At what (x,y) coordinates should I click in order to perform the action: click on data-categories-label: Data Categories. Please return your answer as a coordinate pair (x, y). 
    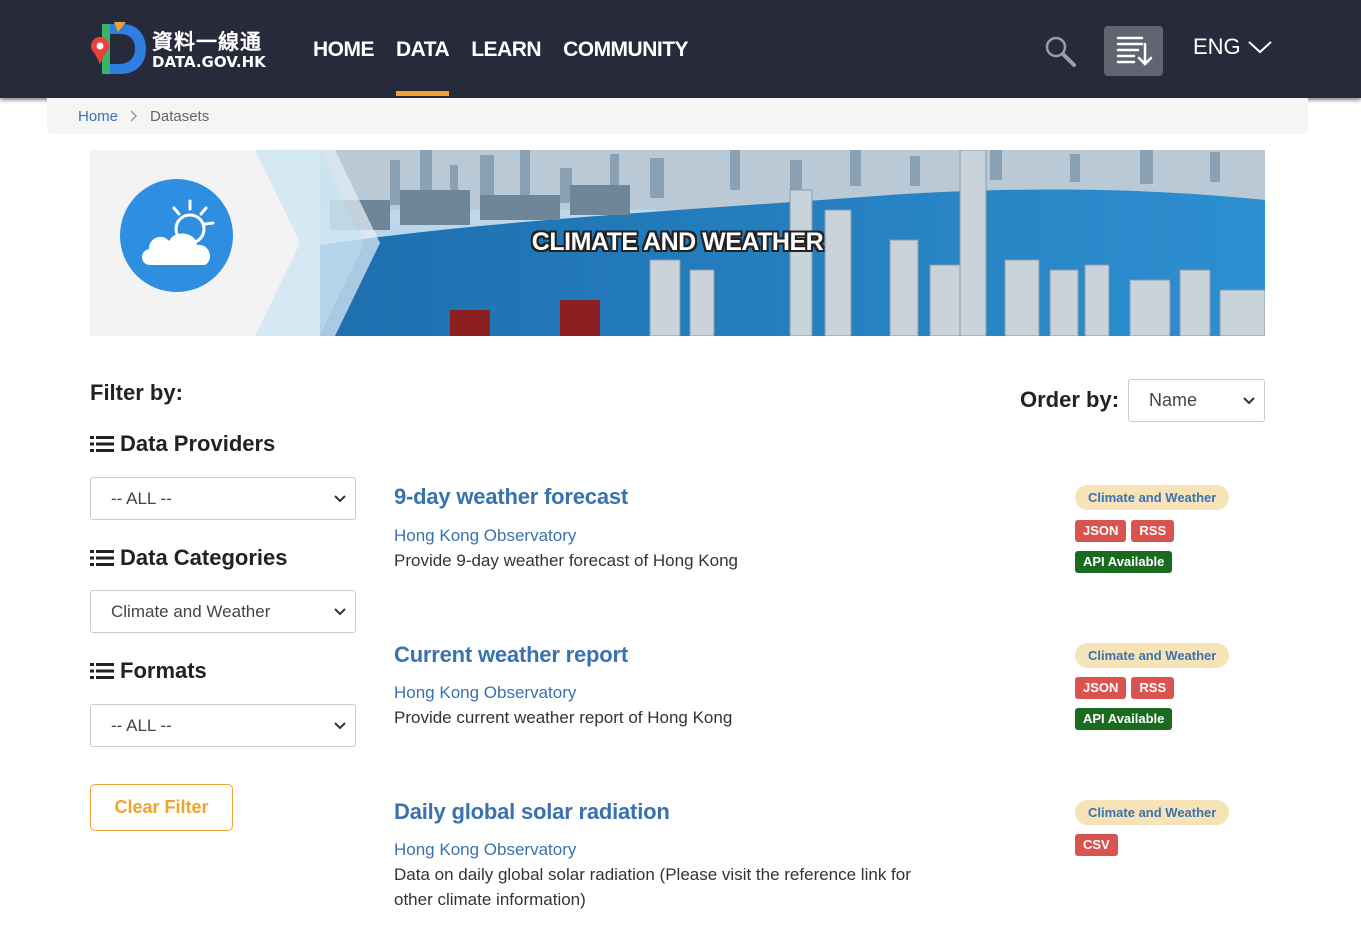
    Looking at the image, I should click on (204, 557).